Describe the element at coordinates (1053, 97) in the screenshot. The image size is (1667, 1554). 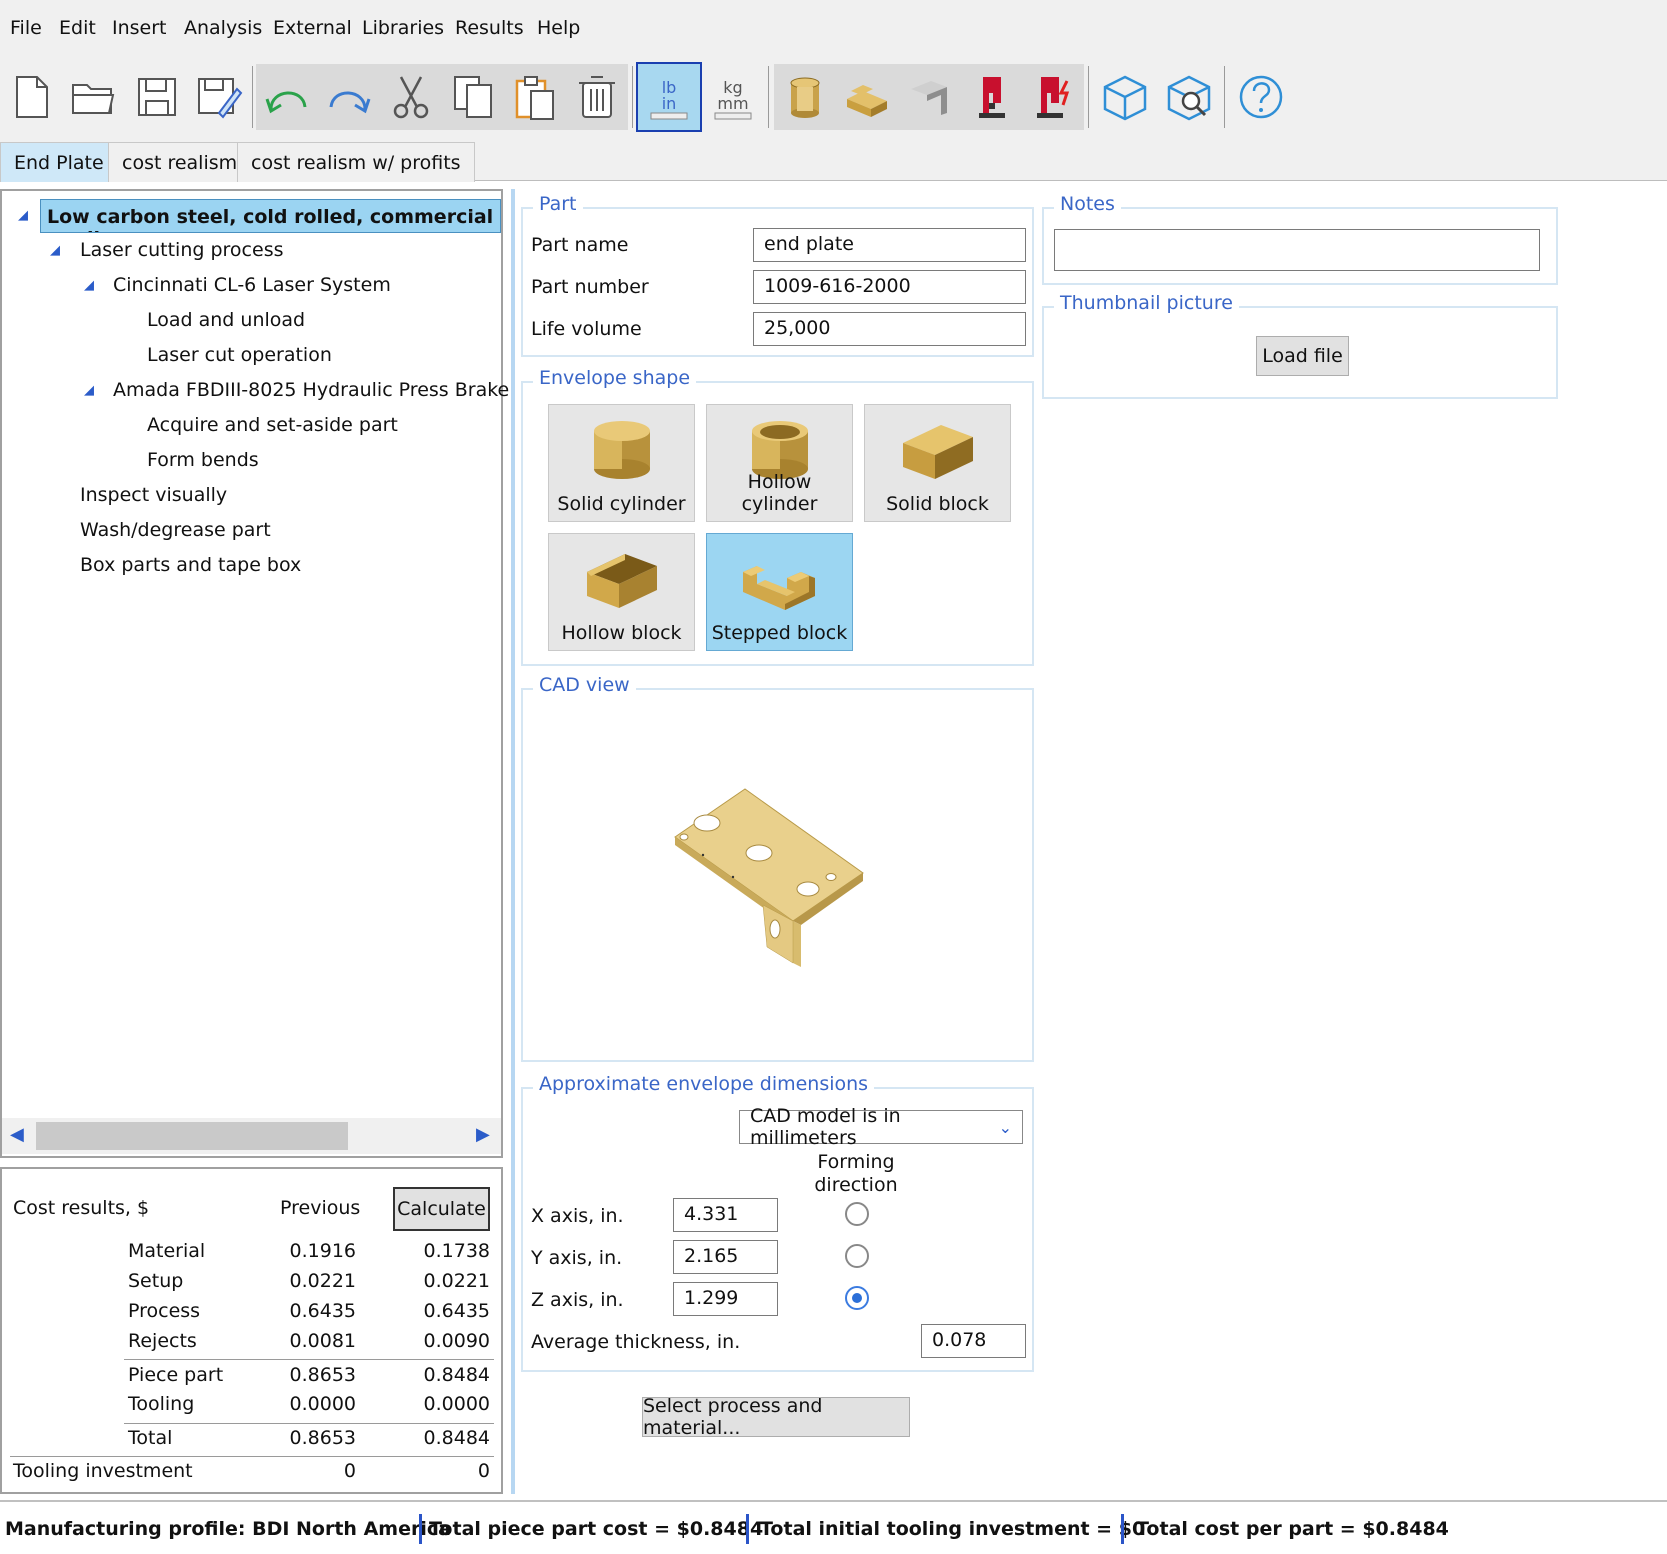
I see `press-power-icon` at that location.